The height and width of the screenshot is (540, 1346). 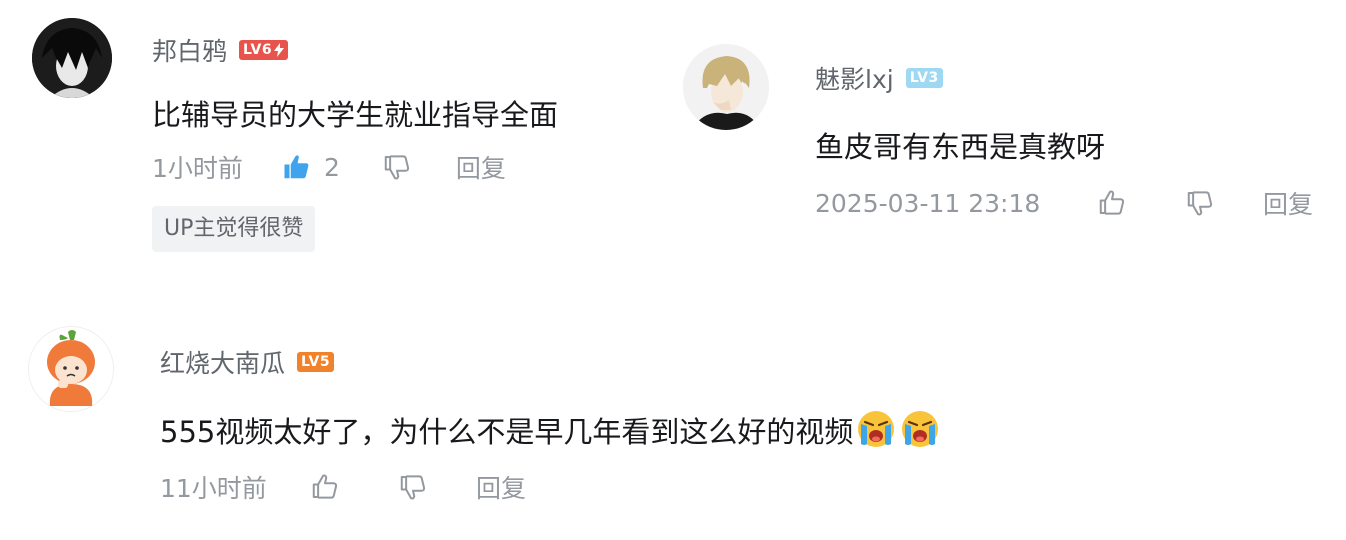 I want to click on comment-time: 2025-03-11 23:18, so click(x=928, y=203).